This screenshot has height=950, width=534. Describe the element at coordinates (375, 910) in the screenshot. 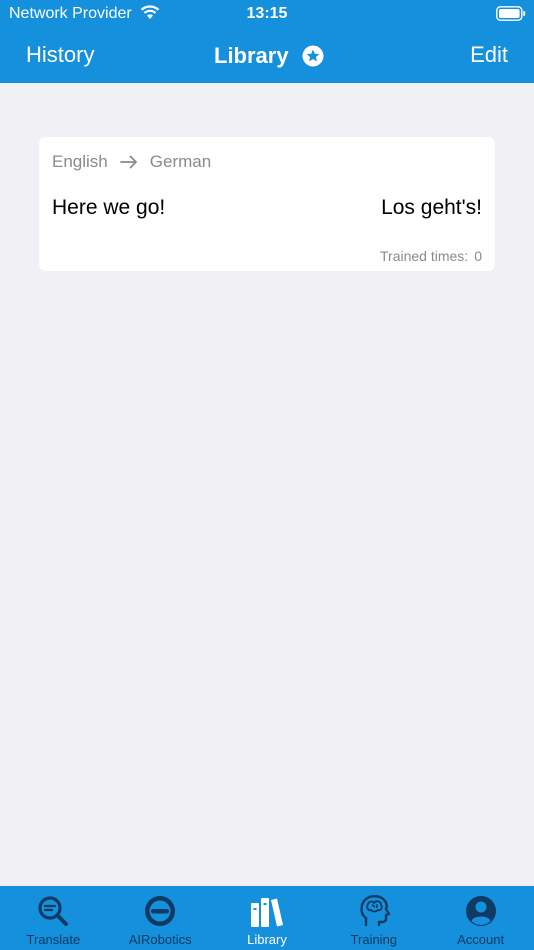

I see `brain-head-icon` at that location.